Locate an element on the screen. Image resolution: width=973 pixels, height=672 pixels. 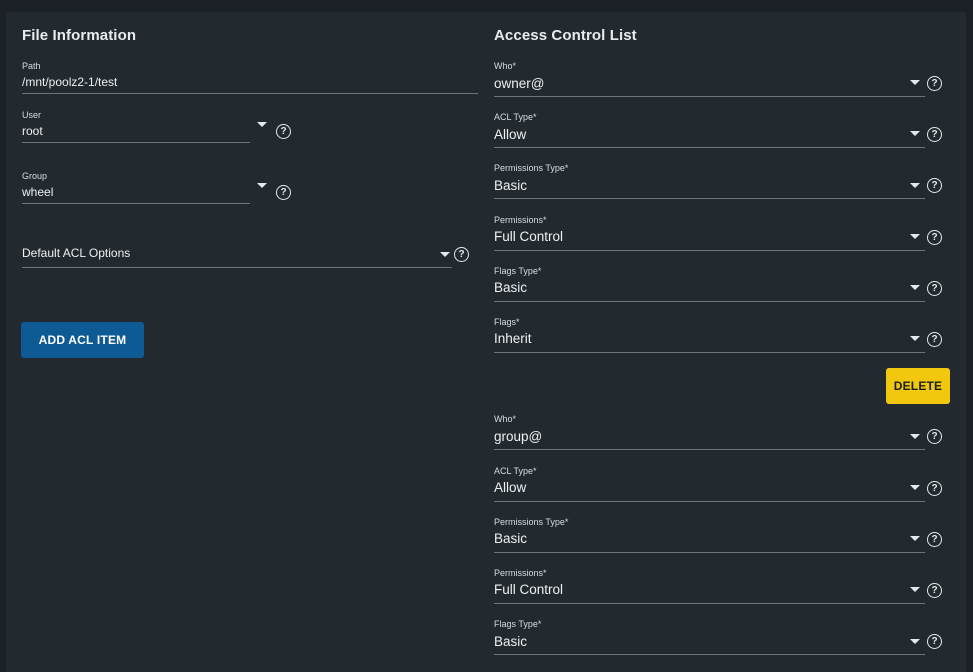
entry2-permissions-type-underline is located at coordinates (709, 552).